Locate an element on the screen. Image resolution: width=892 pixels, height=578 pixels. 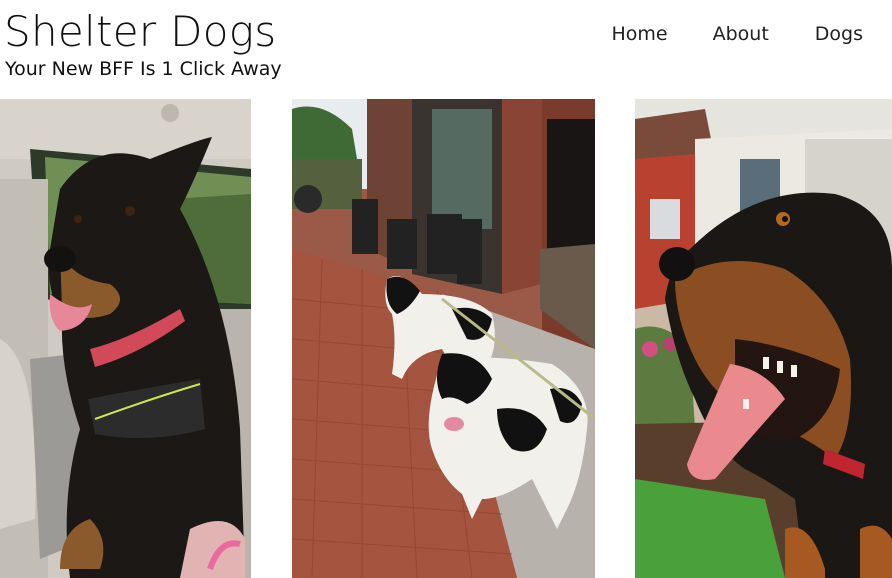
nav-home-link: Home is located at coordinates (639, 34).